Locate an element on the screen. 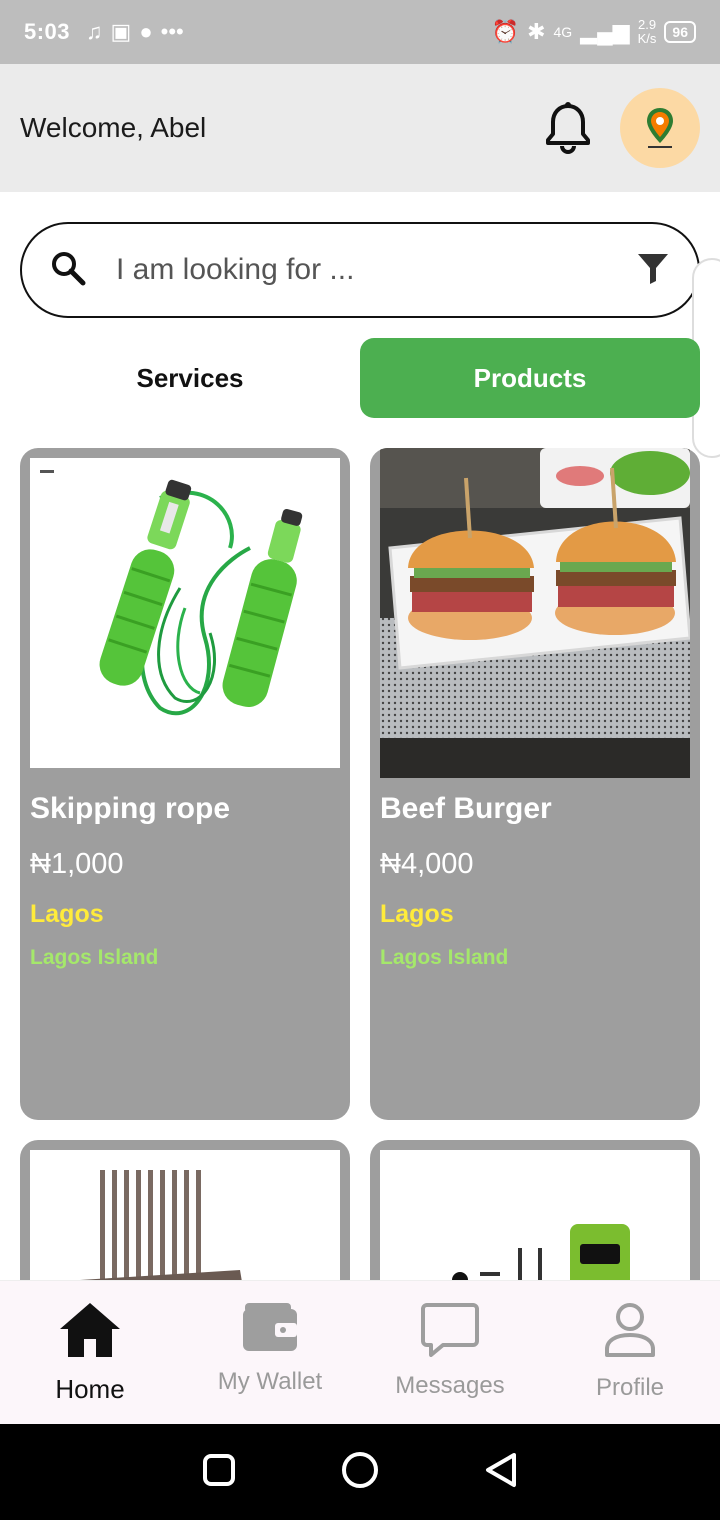  status-bar: 5:03 ♫ ▣ ● ••• ⏰ ✱ 4G ▂▄▆ 2.9 K/s 96 is located at coordinates (360, 32).